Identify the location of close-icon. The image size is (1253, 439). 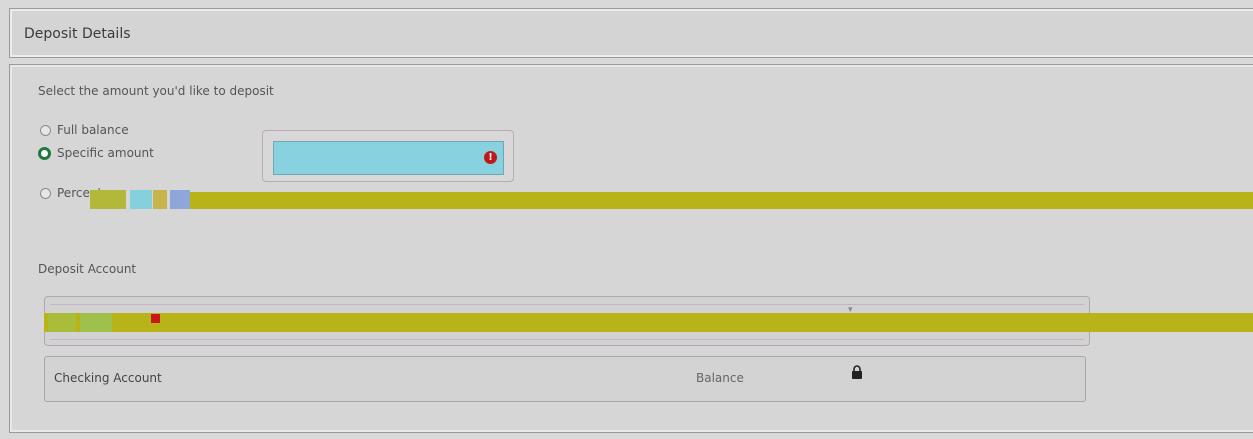
(155, 318).